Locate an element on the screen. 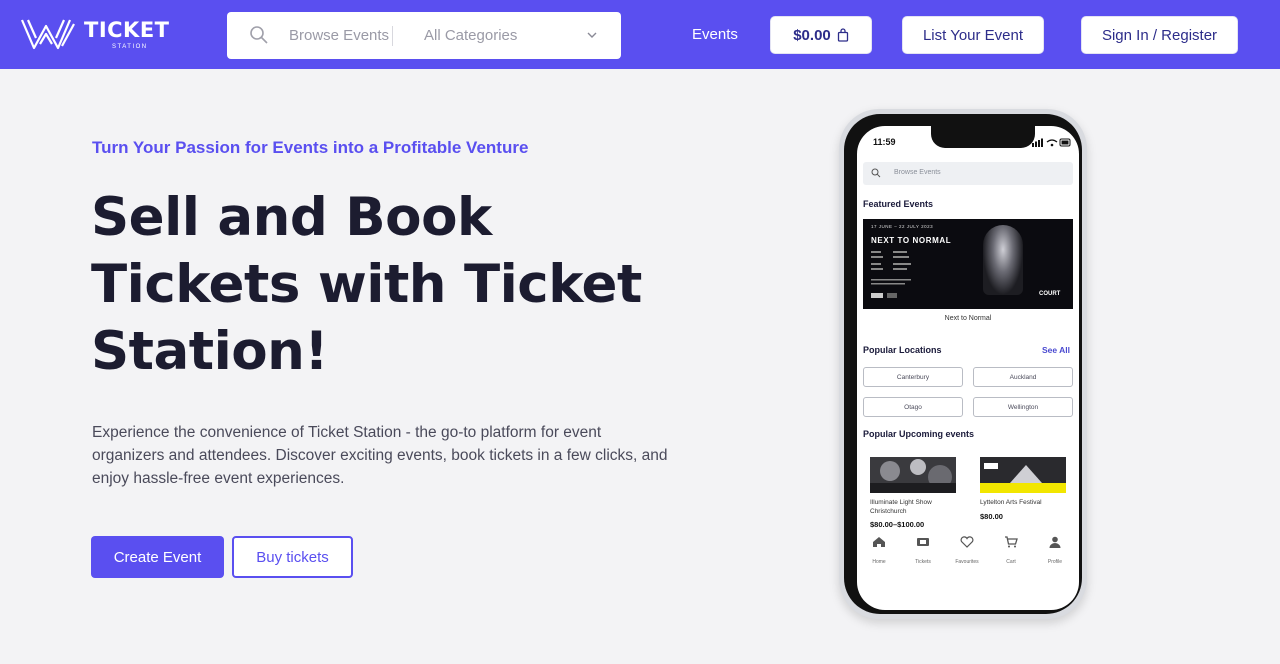  featured-event-caption: Next to Normal is located at coordinates (968, 318).